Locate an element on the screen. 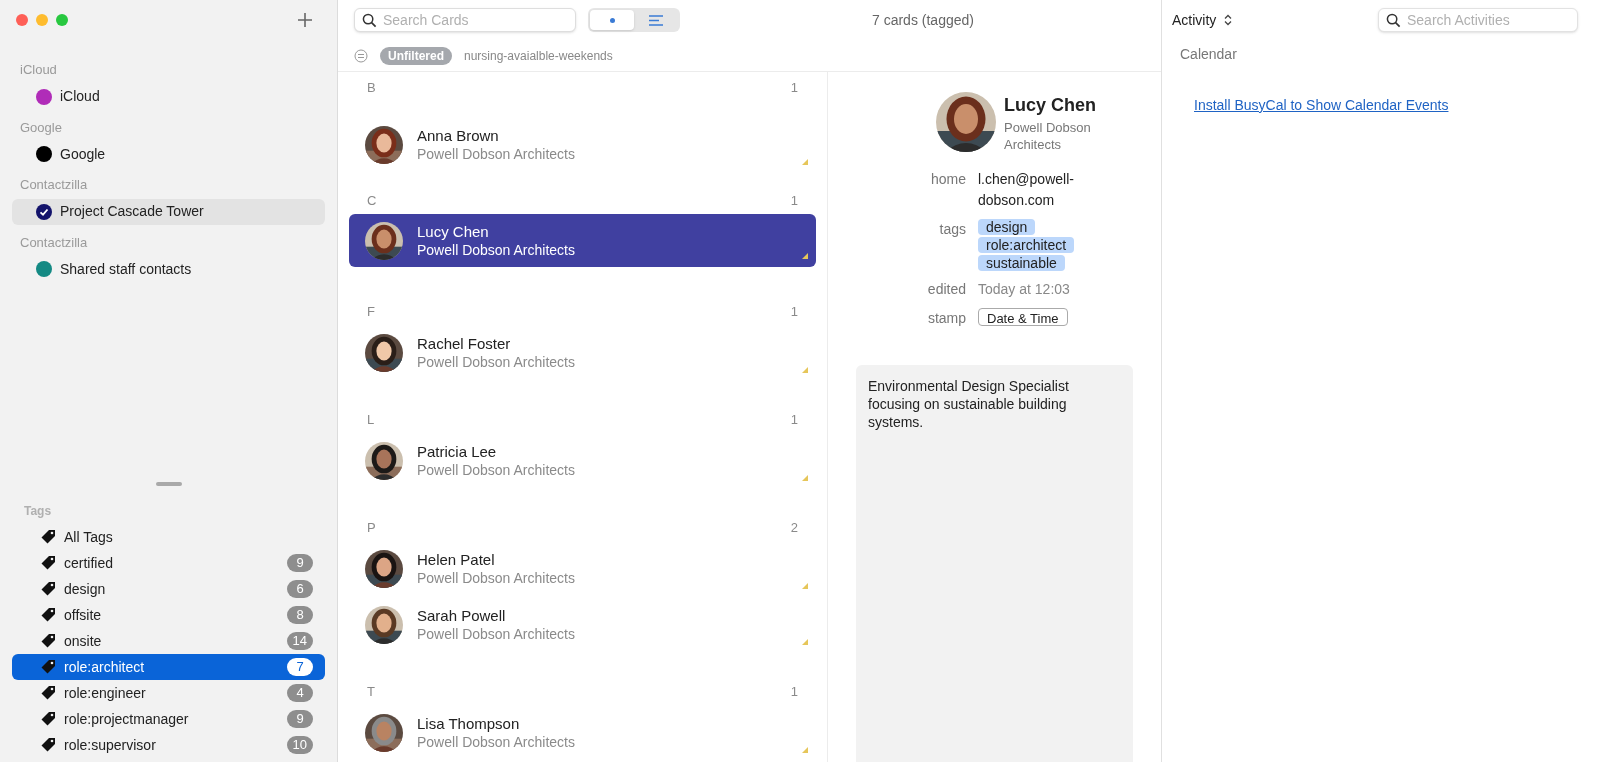 This screenshot has width=1600, height=762. field-label: edited is located at coordinates (946, 289).